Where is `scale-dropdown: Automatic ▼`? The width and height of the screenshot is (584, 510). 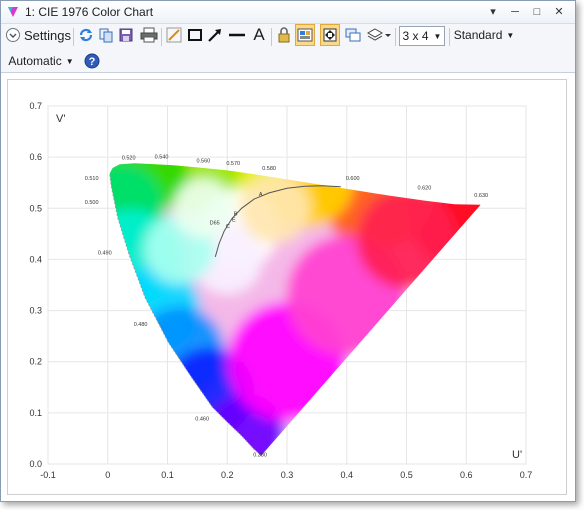 scale-dropdown: Automatic ▼ is located at coordinates (41, 61).